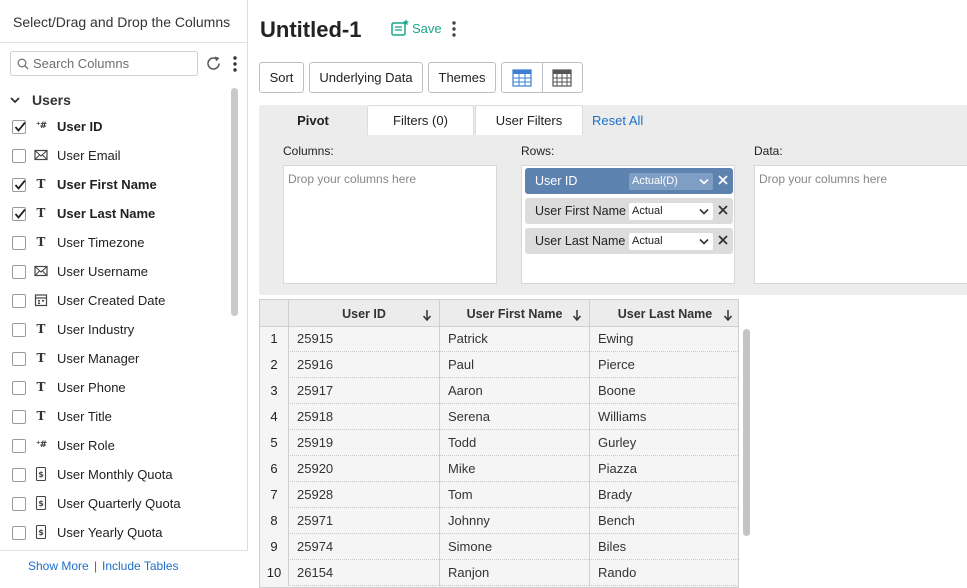  What do you see at coordinates (617, 120) in the screenshot?
I see `reset-all-link: Reset All` at bounding box center [617, 120].